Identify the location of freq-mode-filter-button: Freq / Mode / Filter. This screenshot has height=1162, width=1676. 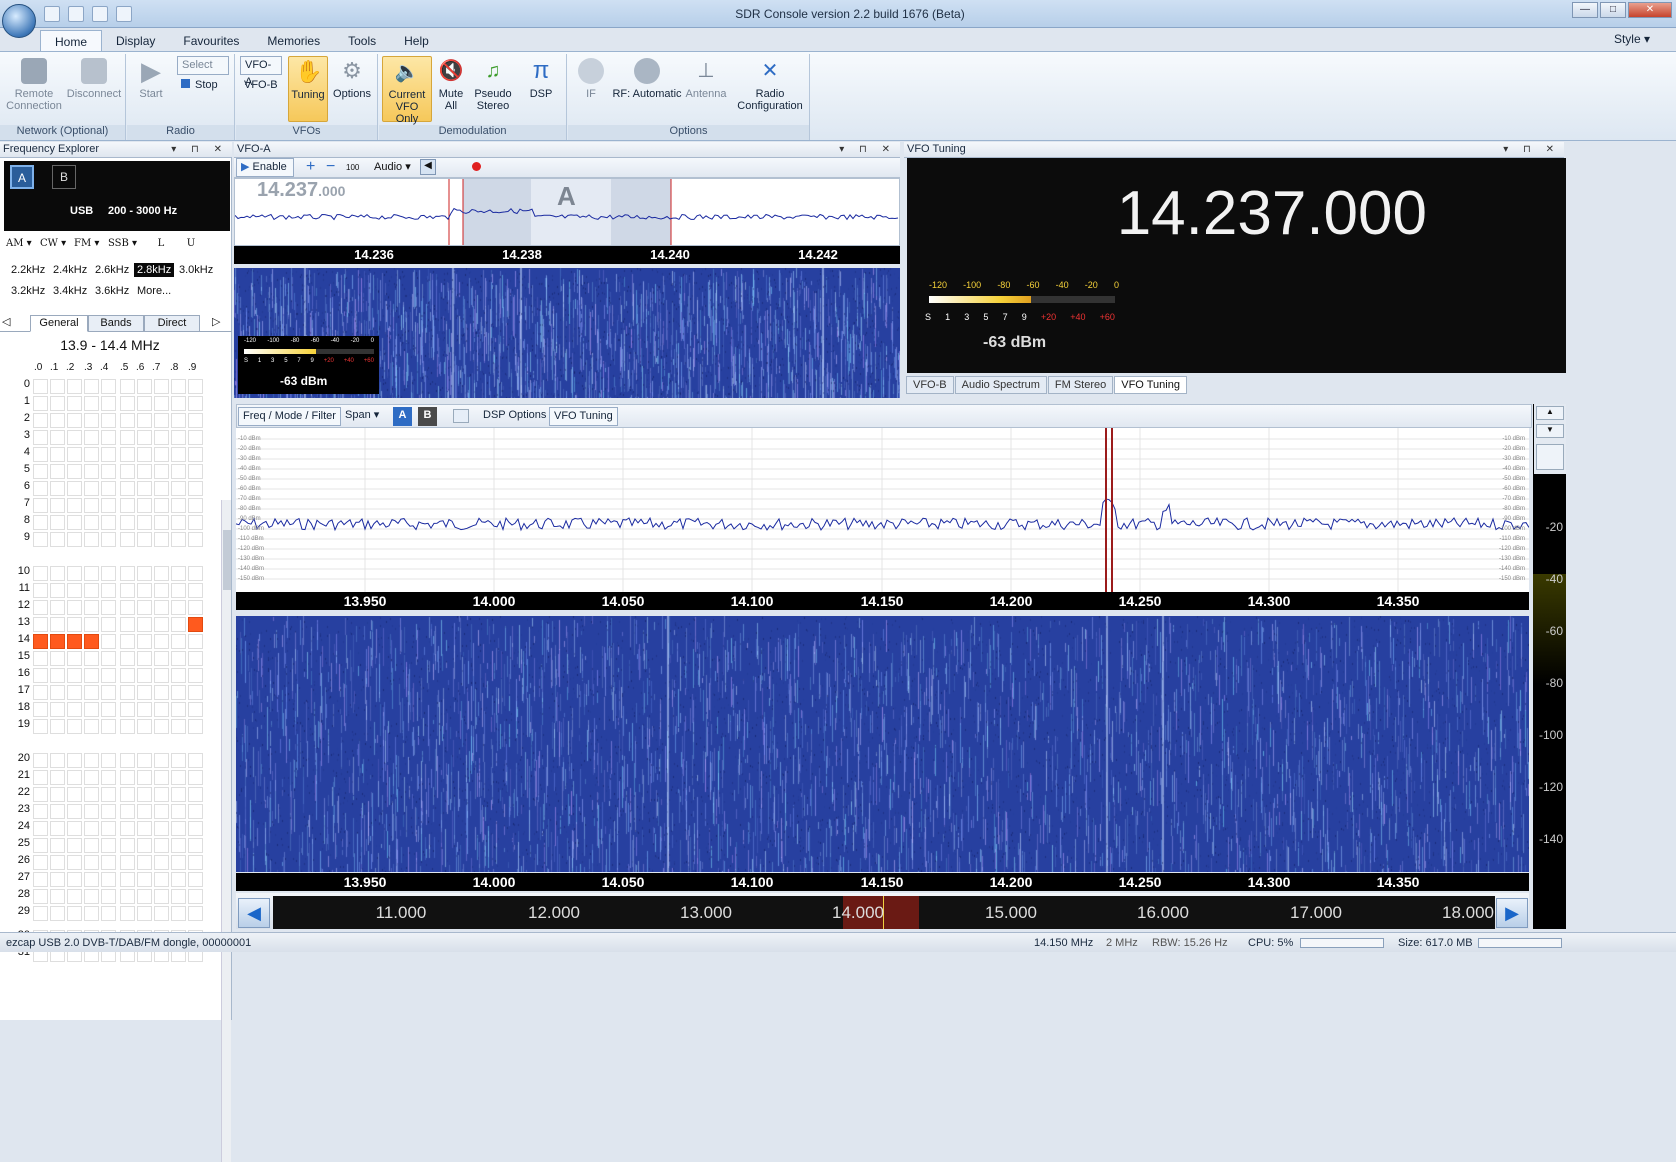
(289, 416).